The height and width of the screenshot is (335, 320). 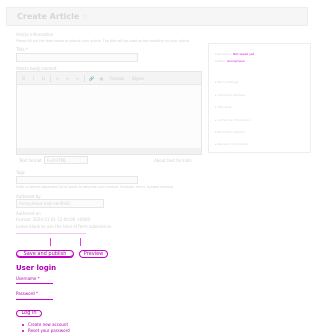 I want to click on image-icon: ▣, so click(x=101, y=78).